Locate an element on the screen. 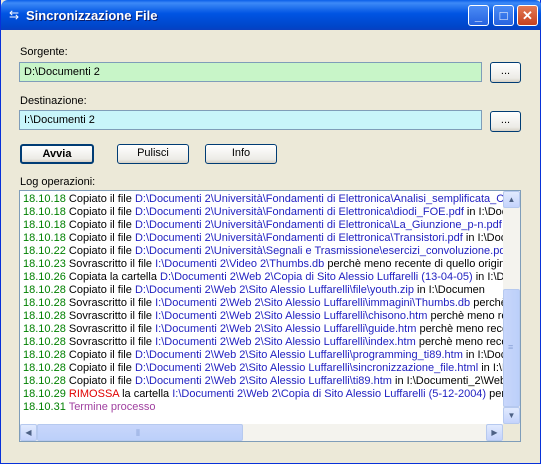 The height and width of the screenshot is (464, 541). vertical-scroll-thumb: ≡ is located at coordinates (511, 348).